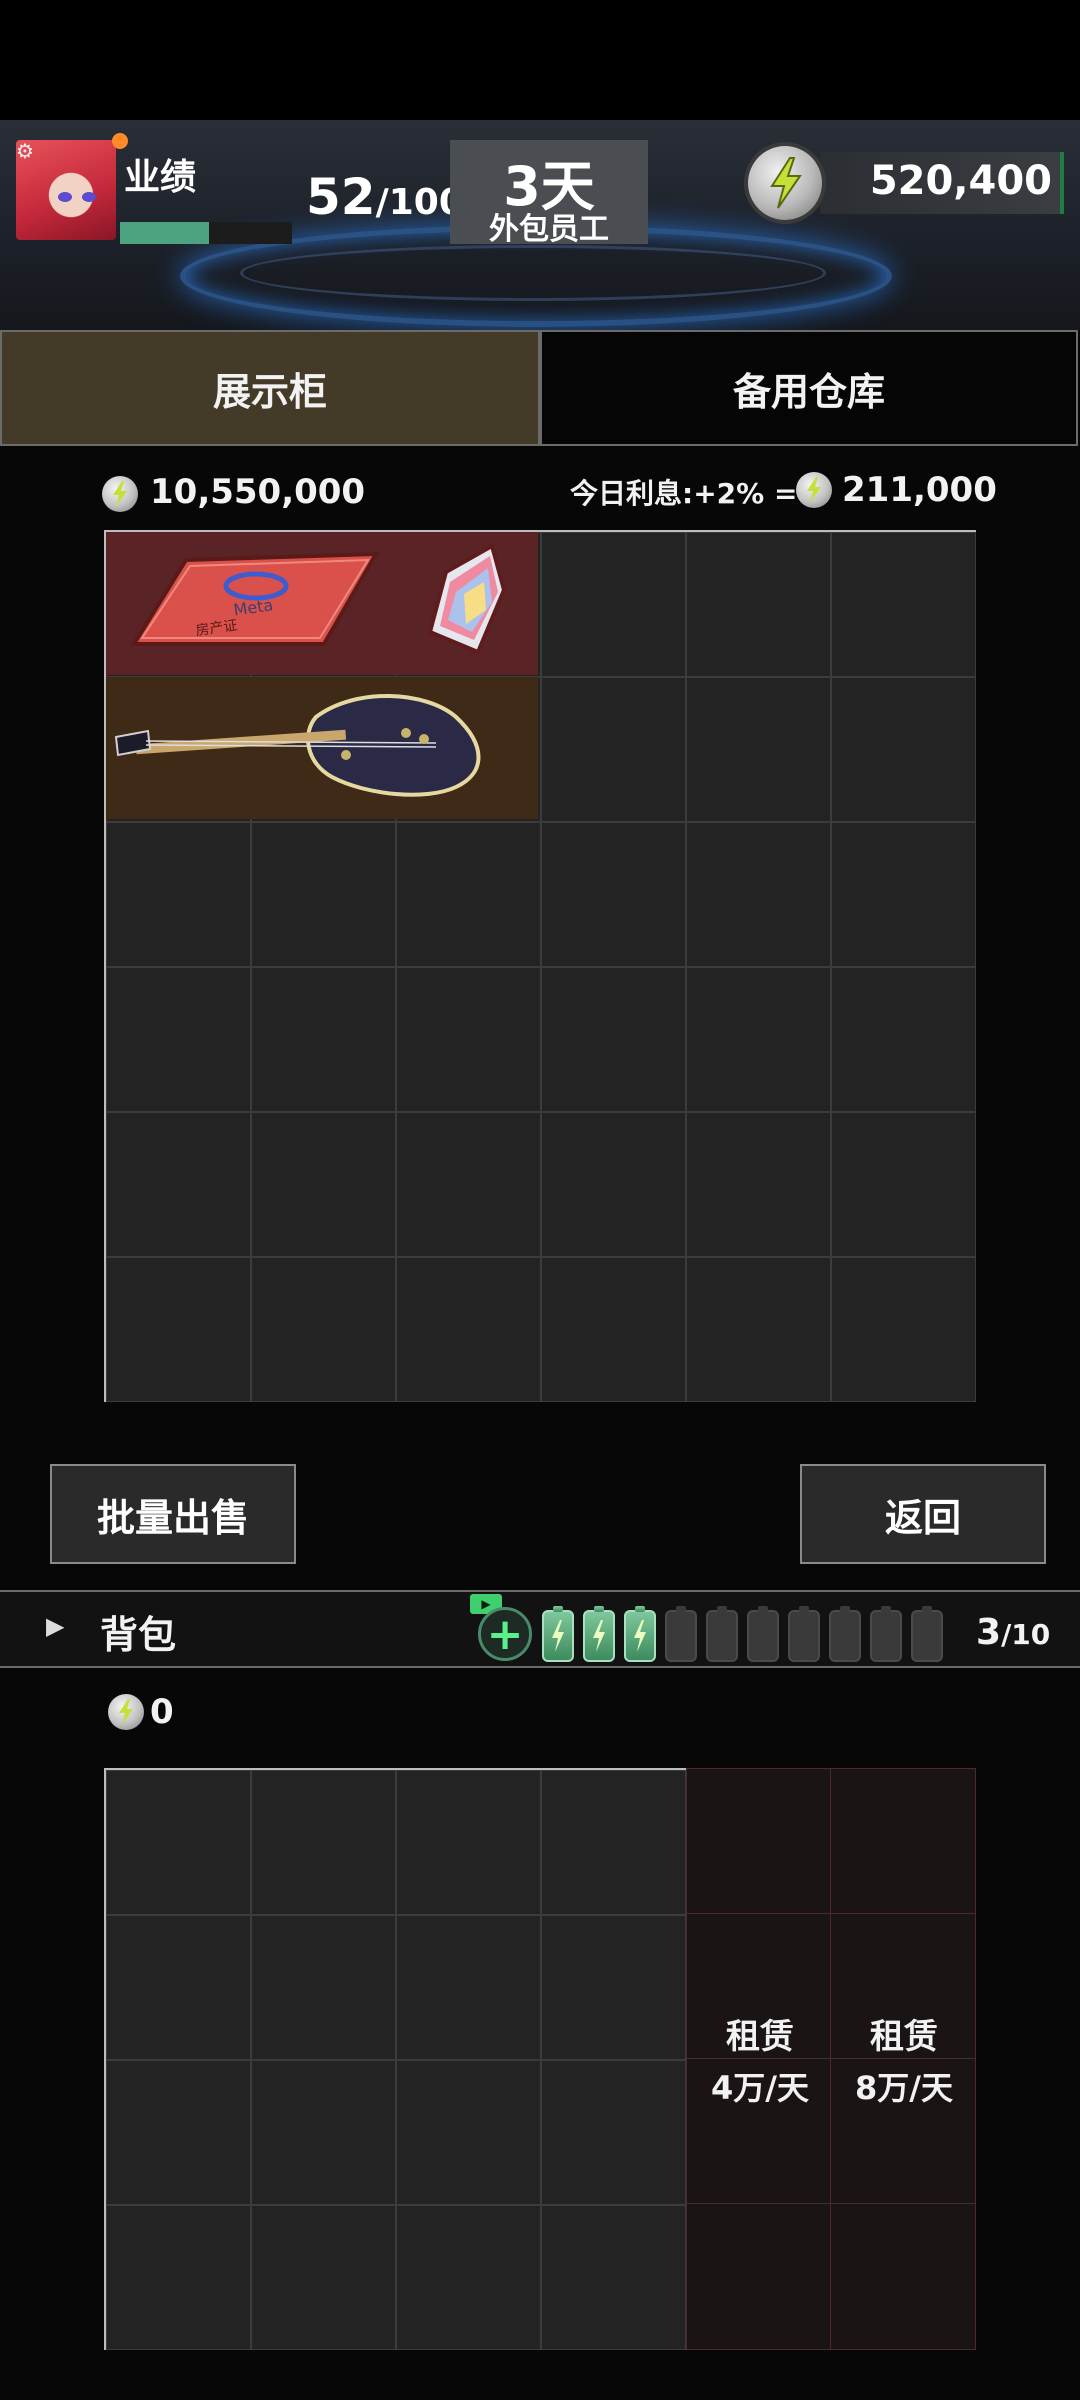 The height and width of the screenshot is (2400, 1080). Describe the element at coordinates (919, 490) in the screenshot. I see `interest-value: 211,000` at that location.